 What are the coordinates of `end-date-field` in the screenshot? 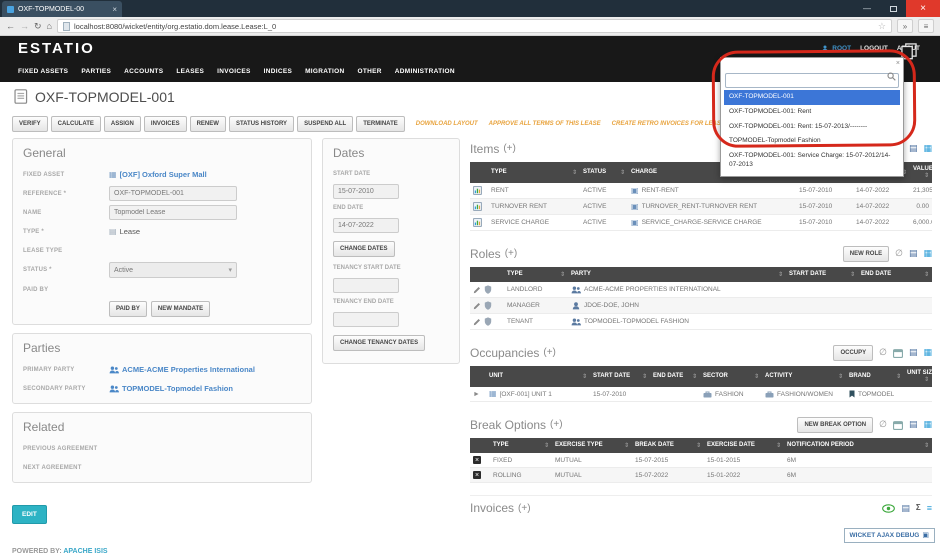 It's located at (366, 225).